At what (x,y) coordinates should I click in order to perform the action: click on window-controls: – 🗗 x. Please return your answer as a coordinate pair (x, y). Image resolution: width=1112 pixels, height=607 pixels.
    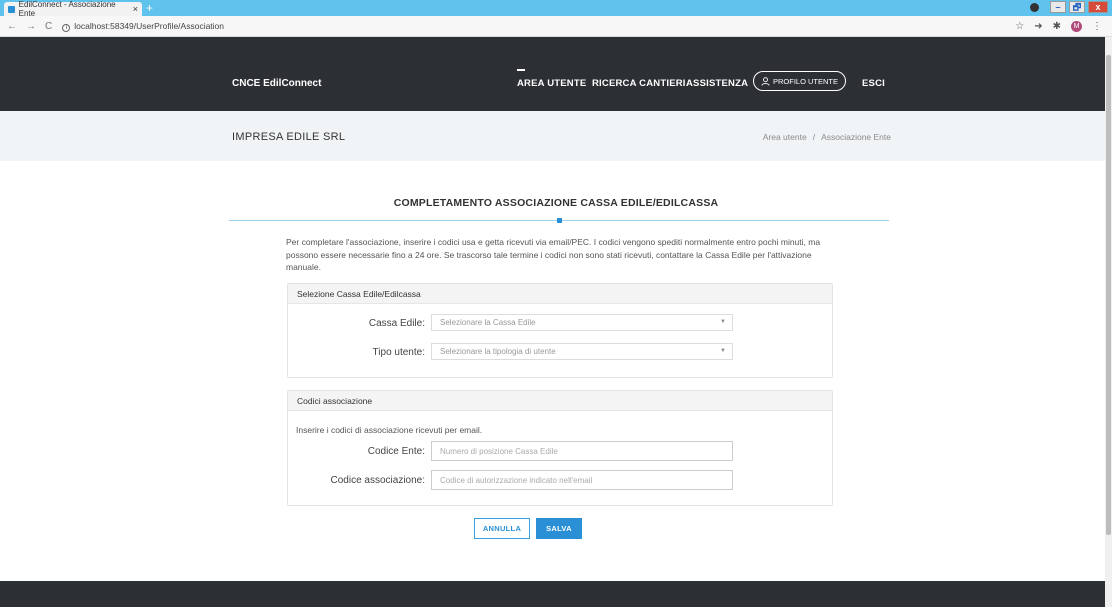
    Looking at the image, I should click on (1069, 7).